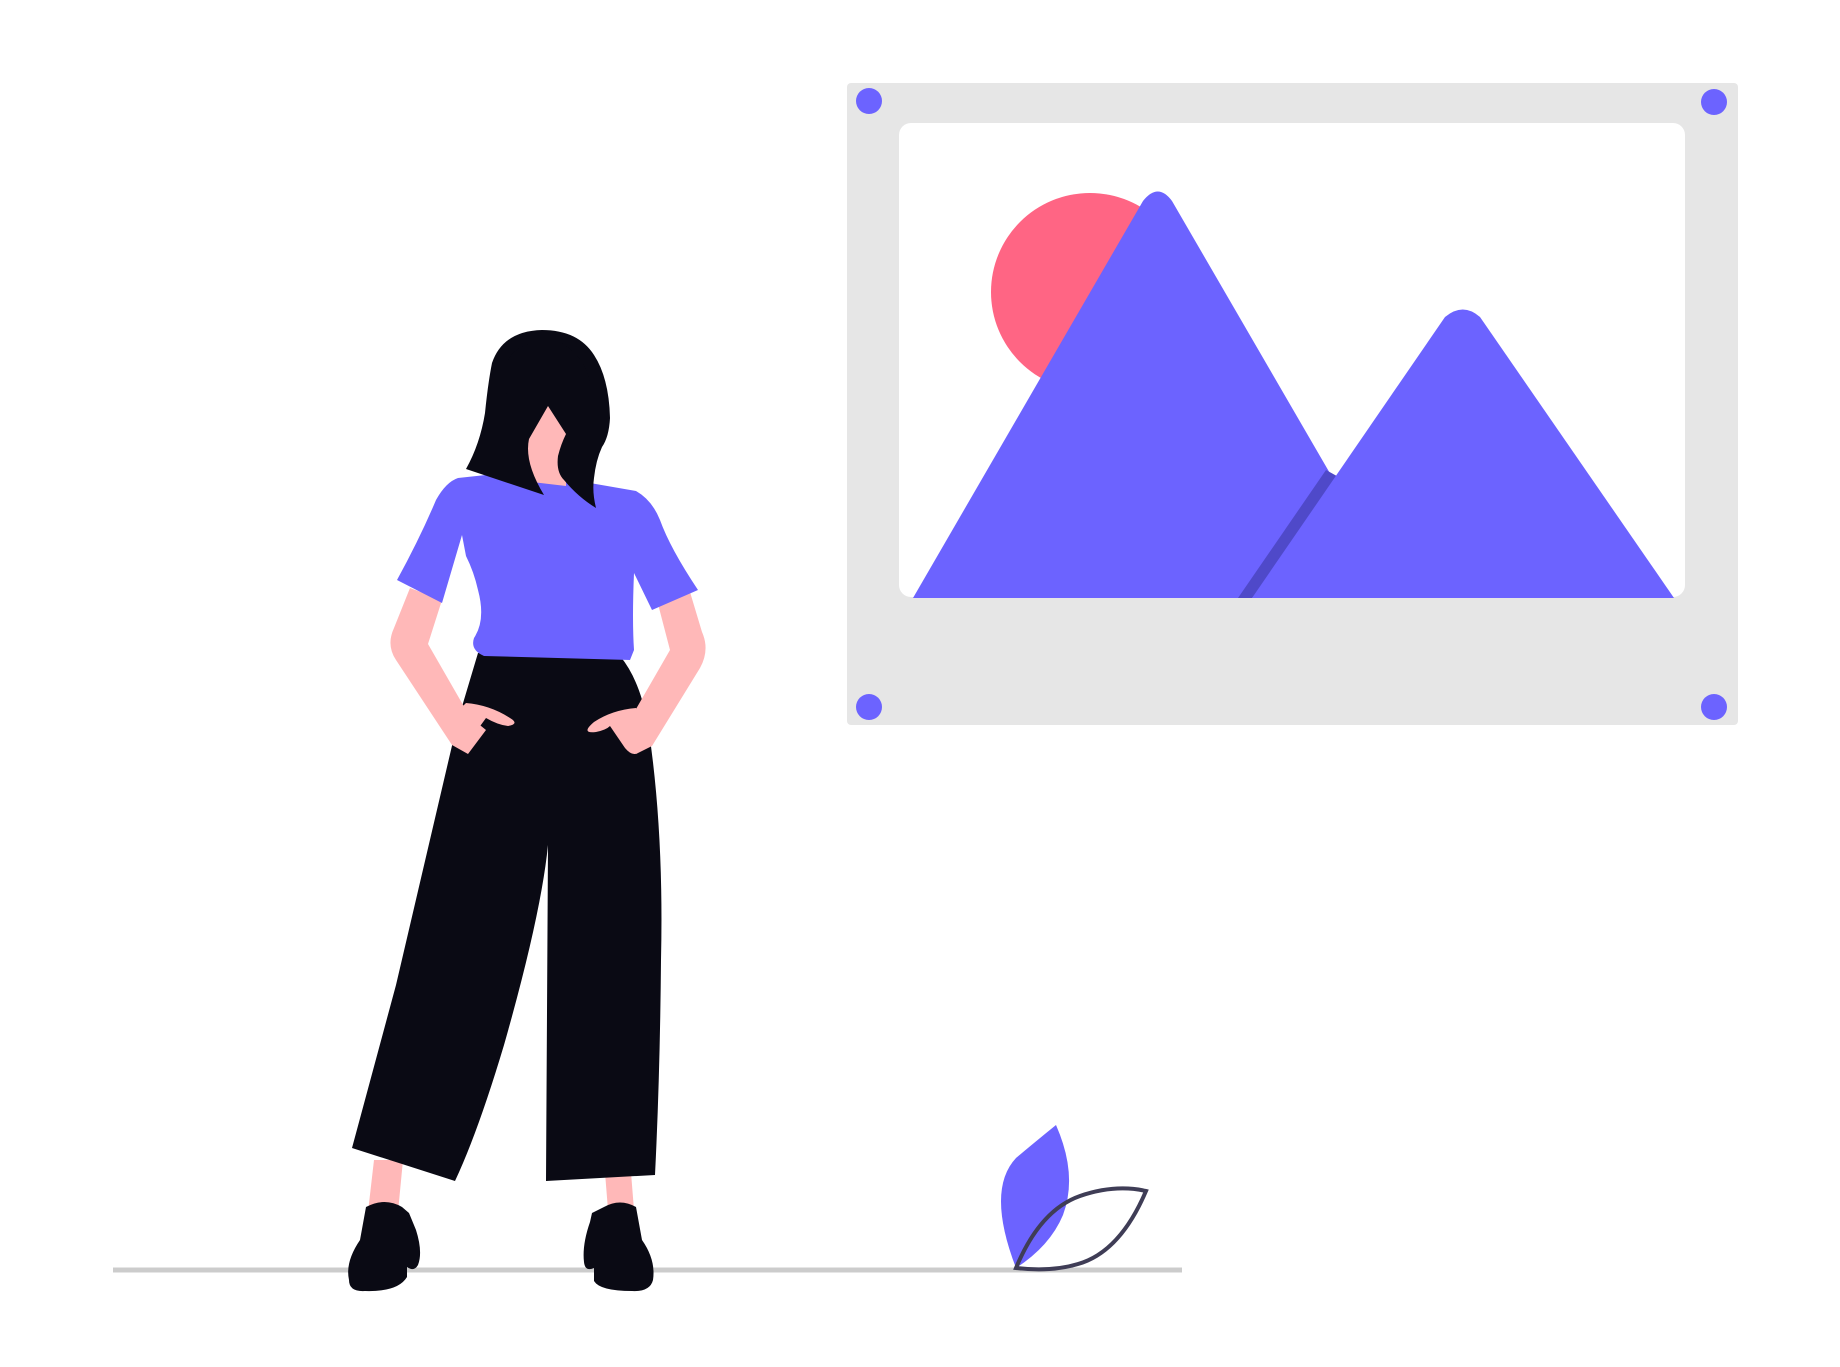  Describe the element at coordinates (618, 1247) in the screenshot. I see `right-shoe` at that location.